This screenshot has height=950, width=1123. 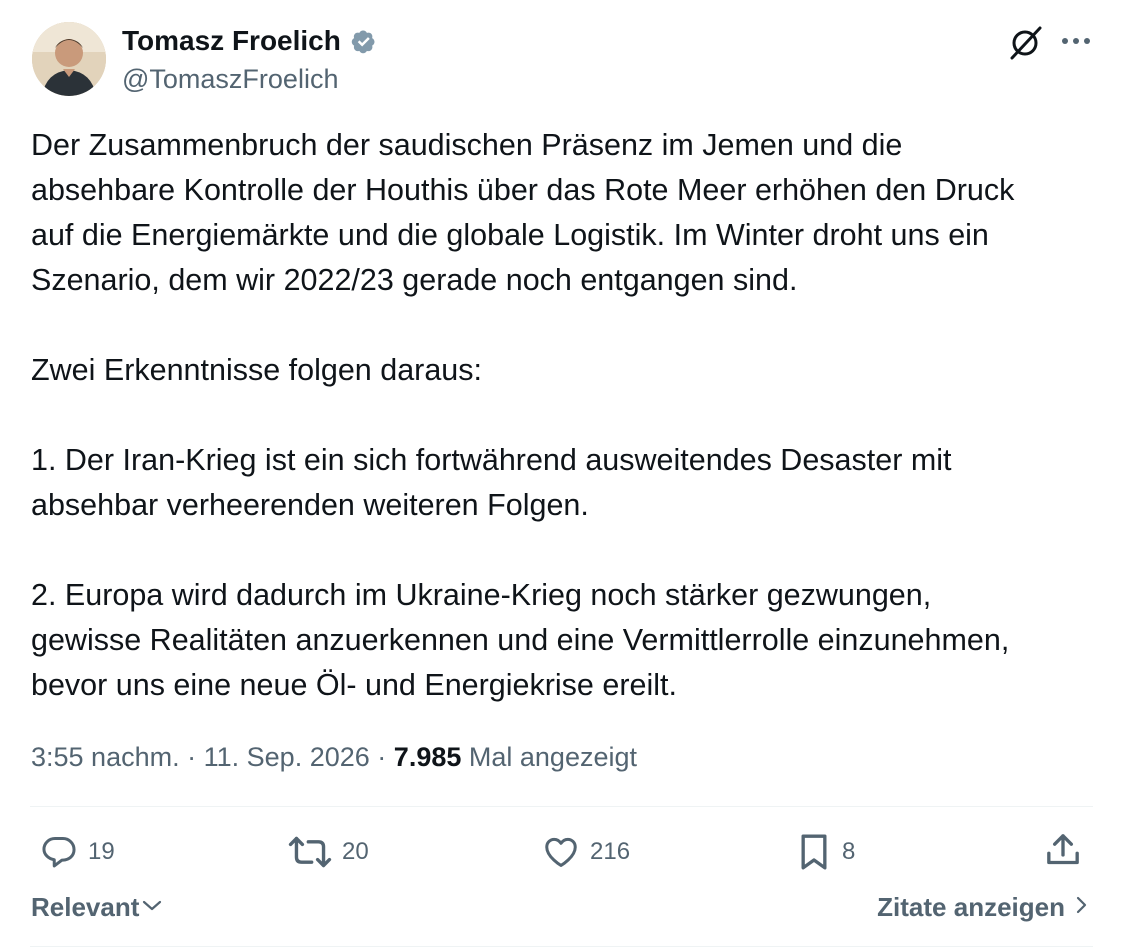 What do you see at coordinates (1026, 42) in the screenshot?
I see `grok-icon` at bounding box center [1026, 42].